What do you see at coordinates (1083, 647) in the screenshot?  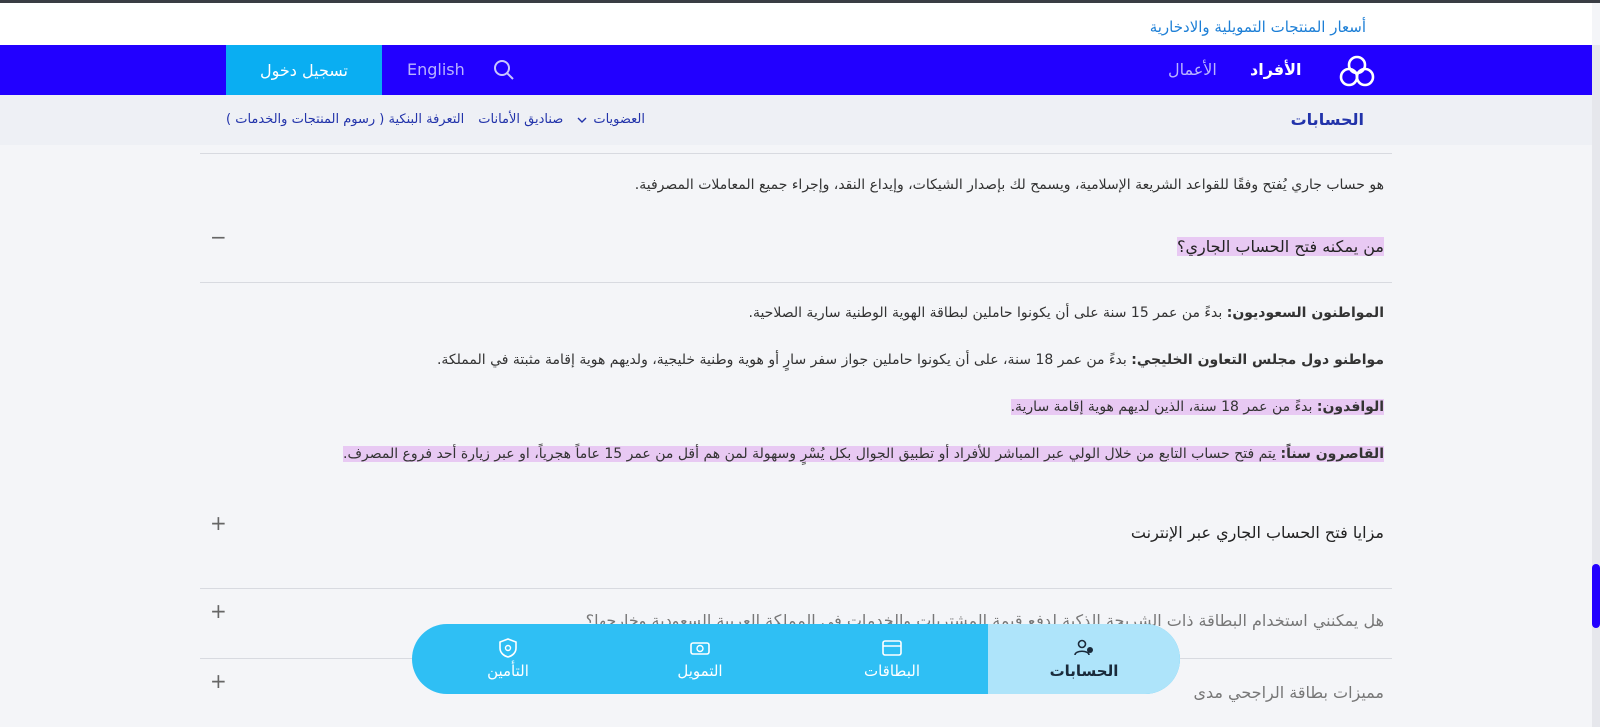 I see `accounts-user-icon` at bounding box center [1083, 647].